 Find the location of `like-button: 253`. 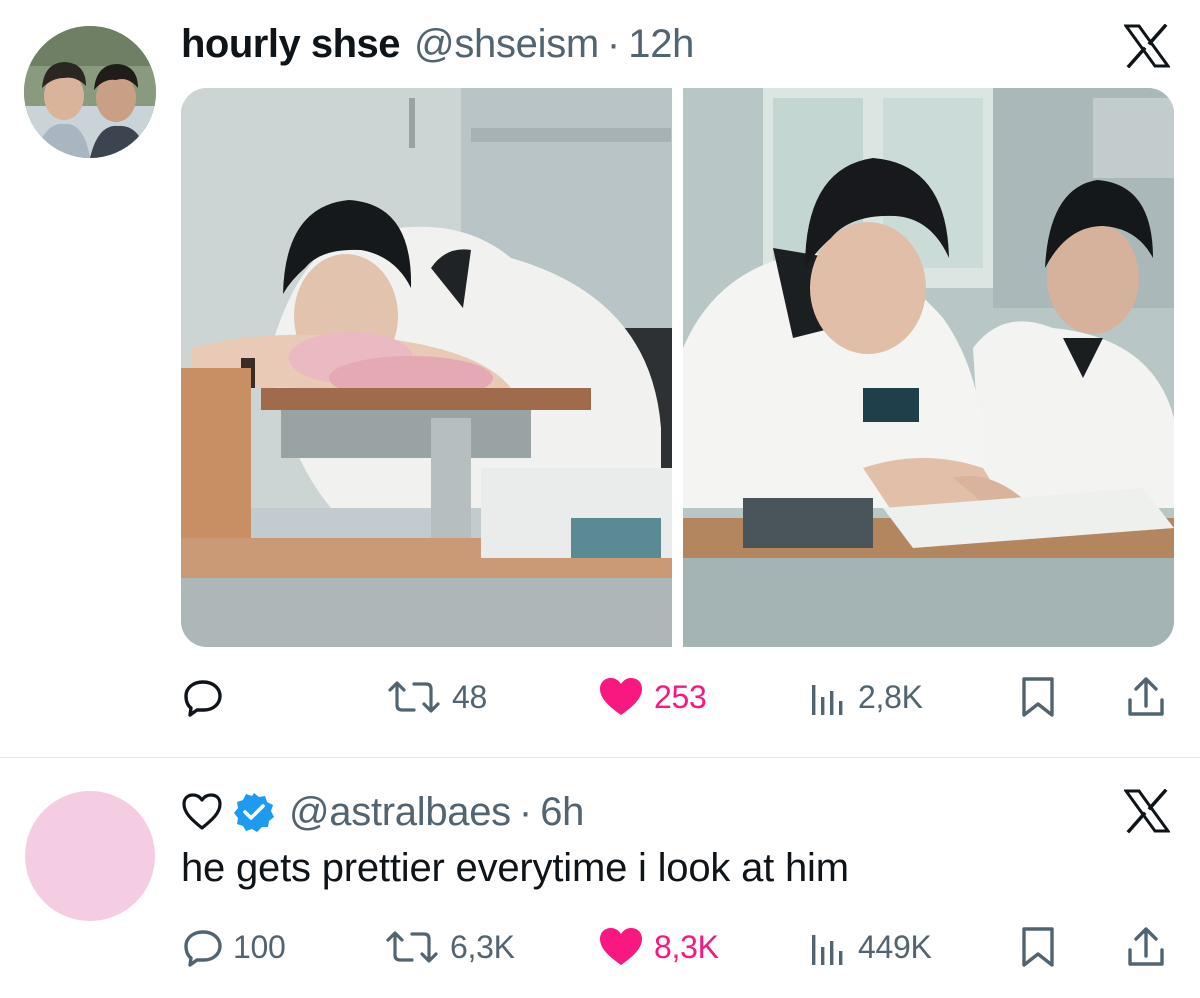

like-button: 253 is located at coordinates (652, 697).